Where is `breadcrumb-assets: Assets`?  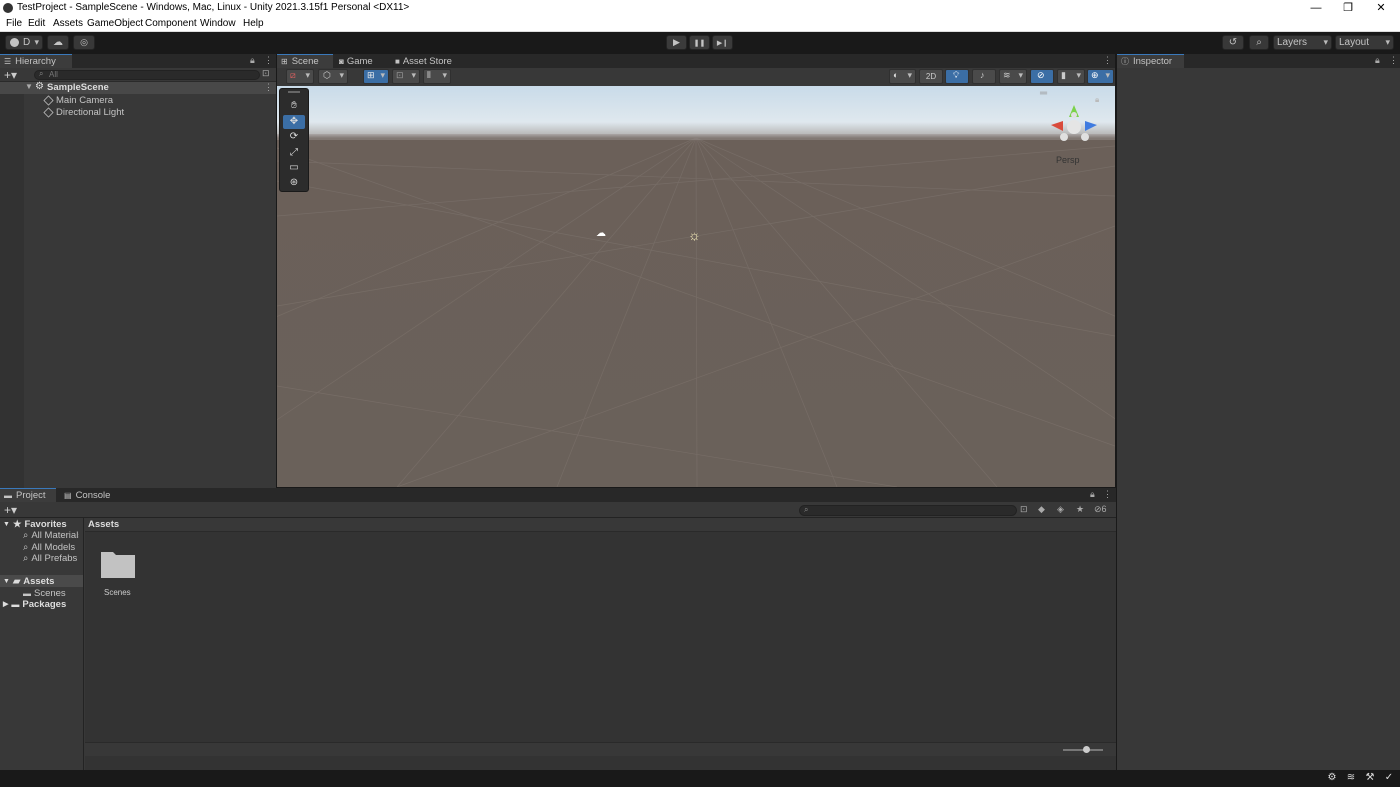 breadcrumb-assets: Assets is located at coordinates (103, 524).